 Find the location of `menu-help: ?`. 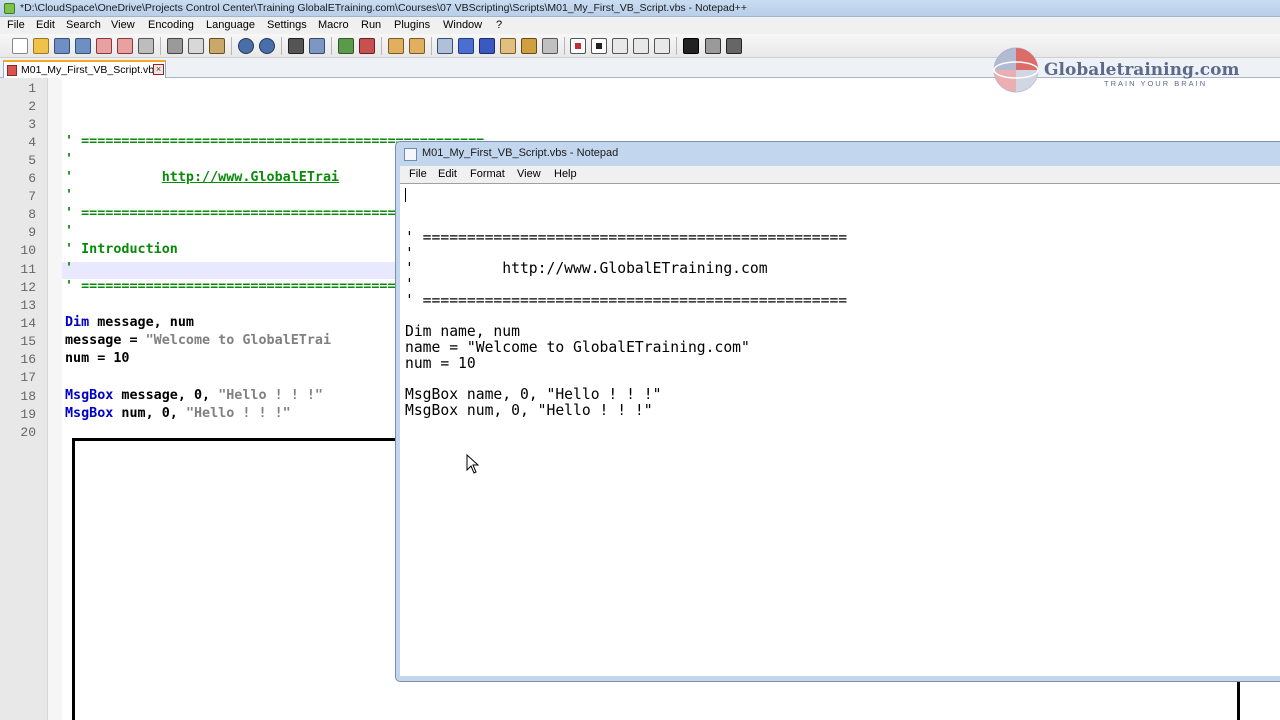

menu-help: ? is located at coordinates (499, 25).